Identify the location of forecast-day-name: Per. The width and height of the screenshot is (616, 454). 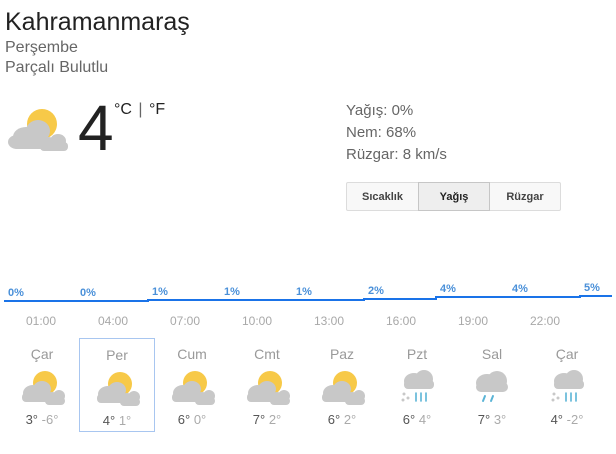
(117, 355).